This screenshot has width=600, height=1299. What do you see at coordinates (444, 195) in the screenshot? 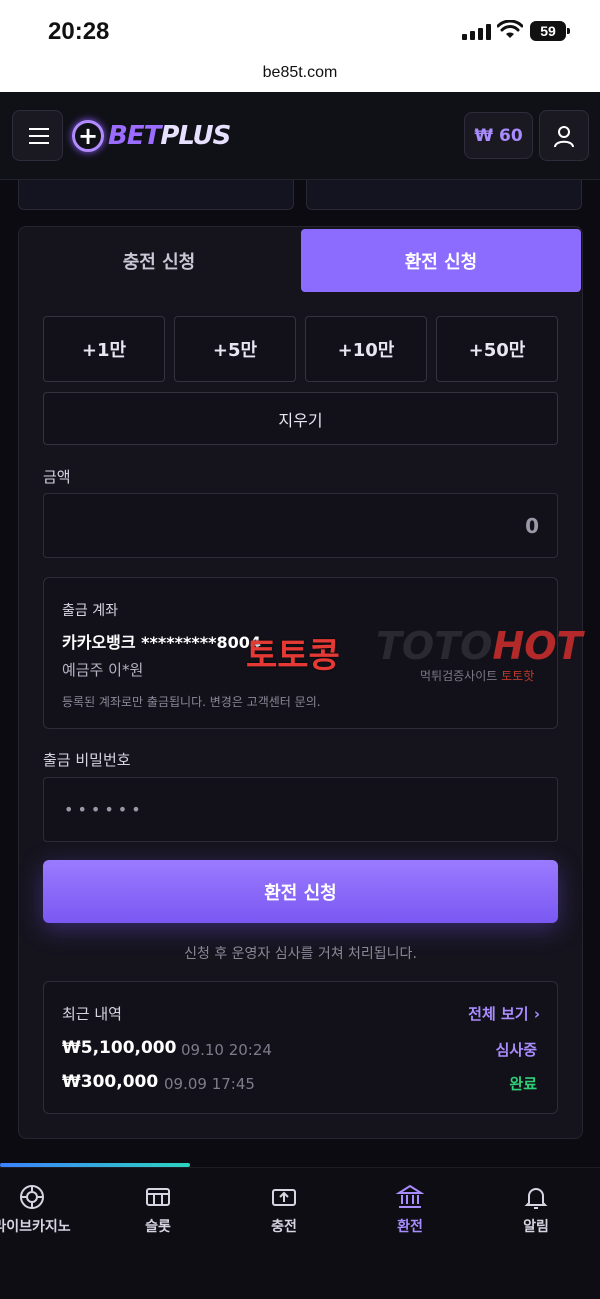
I see `ghost-box-right` at bounding box center [444, 195].